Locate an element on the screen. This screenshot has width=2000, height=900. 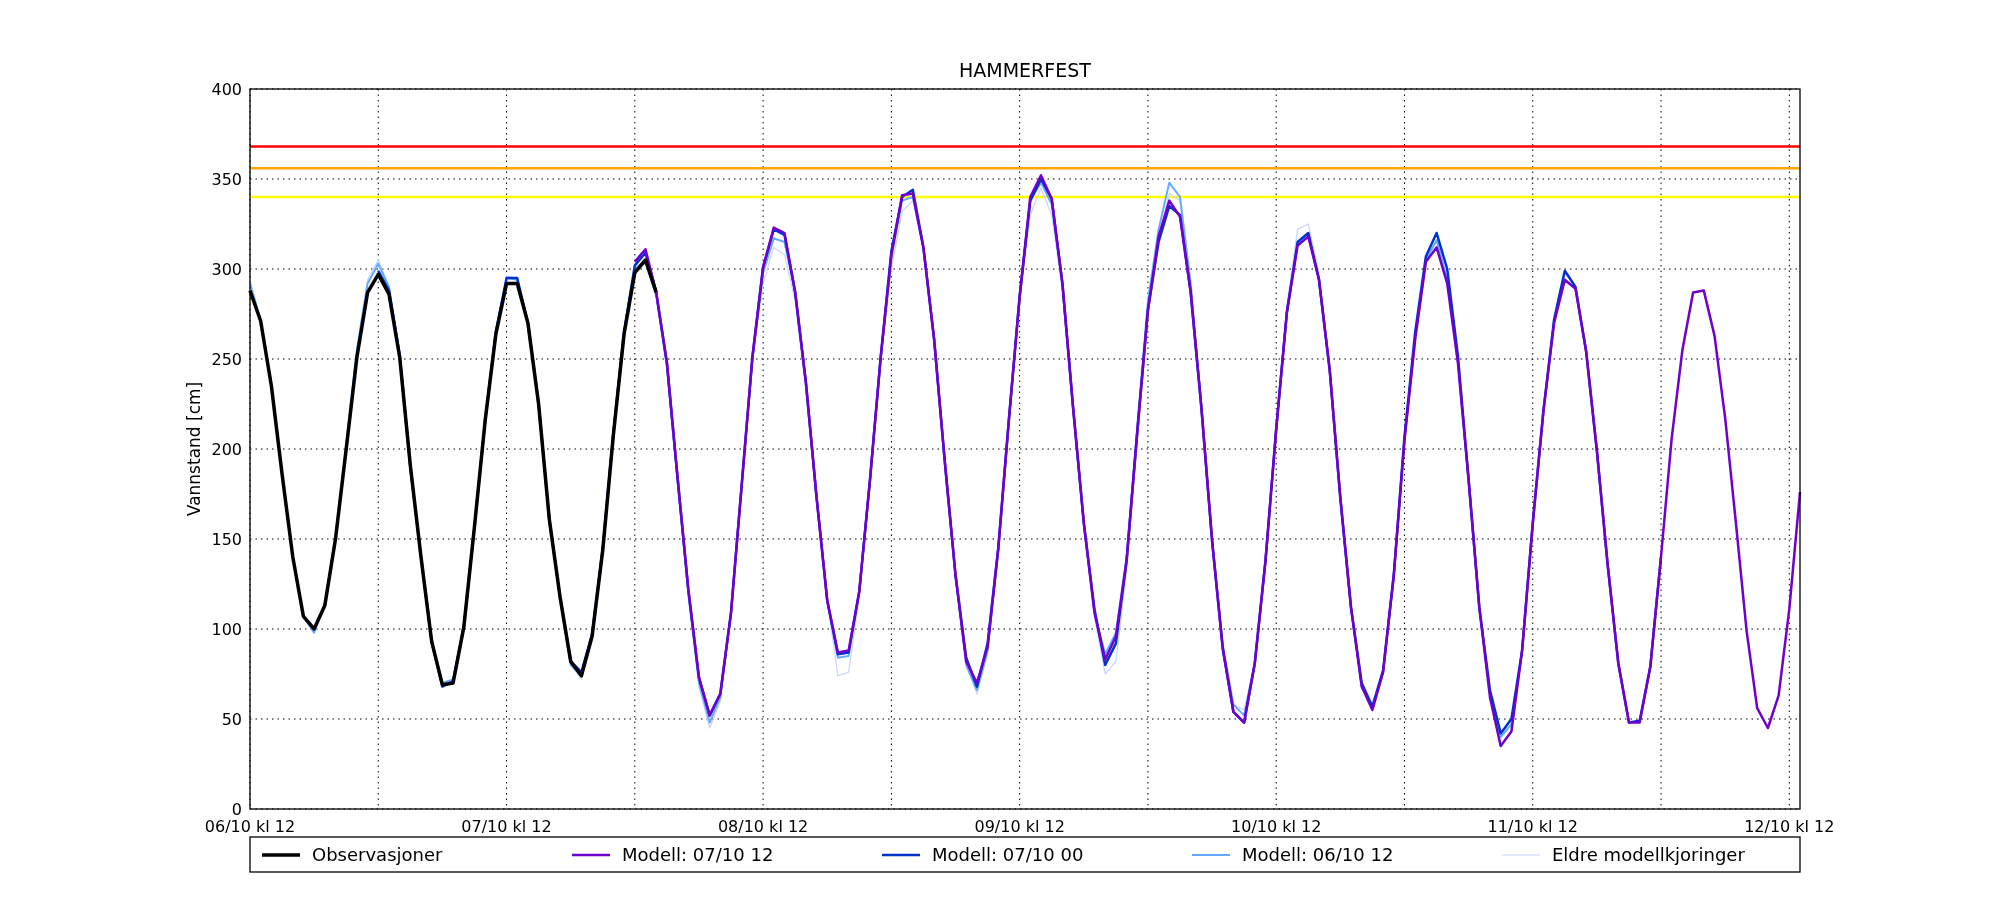
legend-label: Modell: 06/10 12 is located at coordinates (1318, 854).